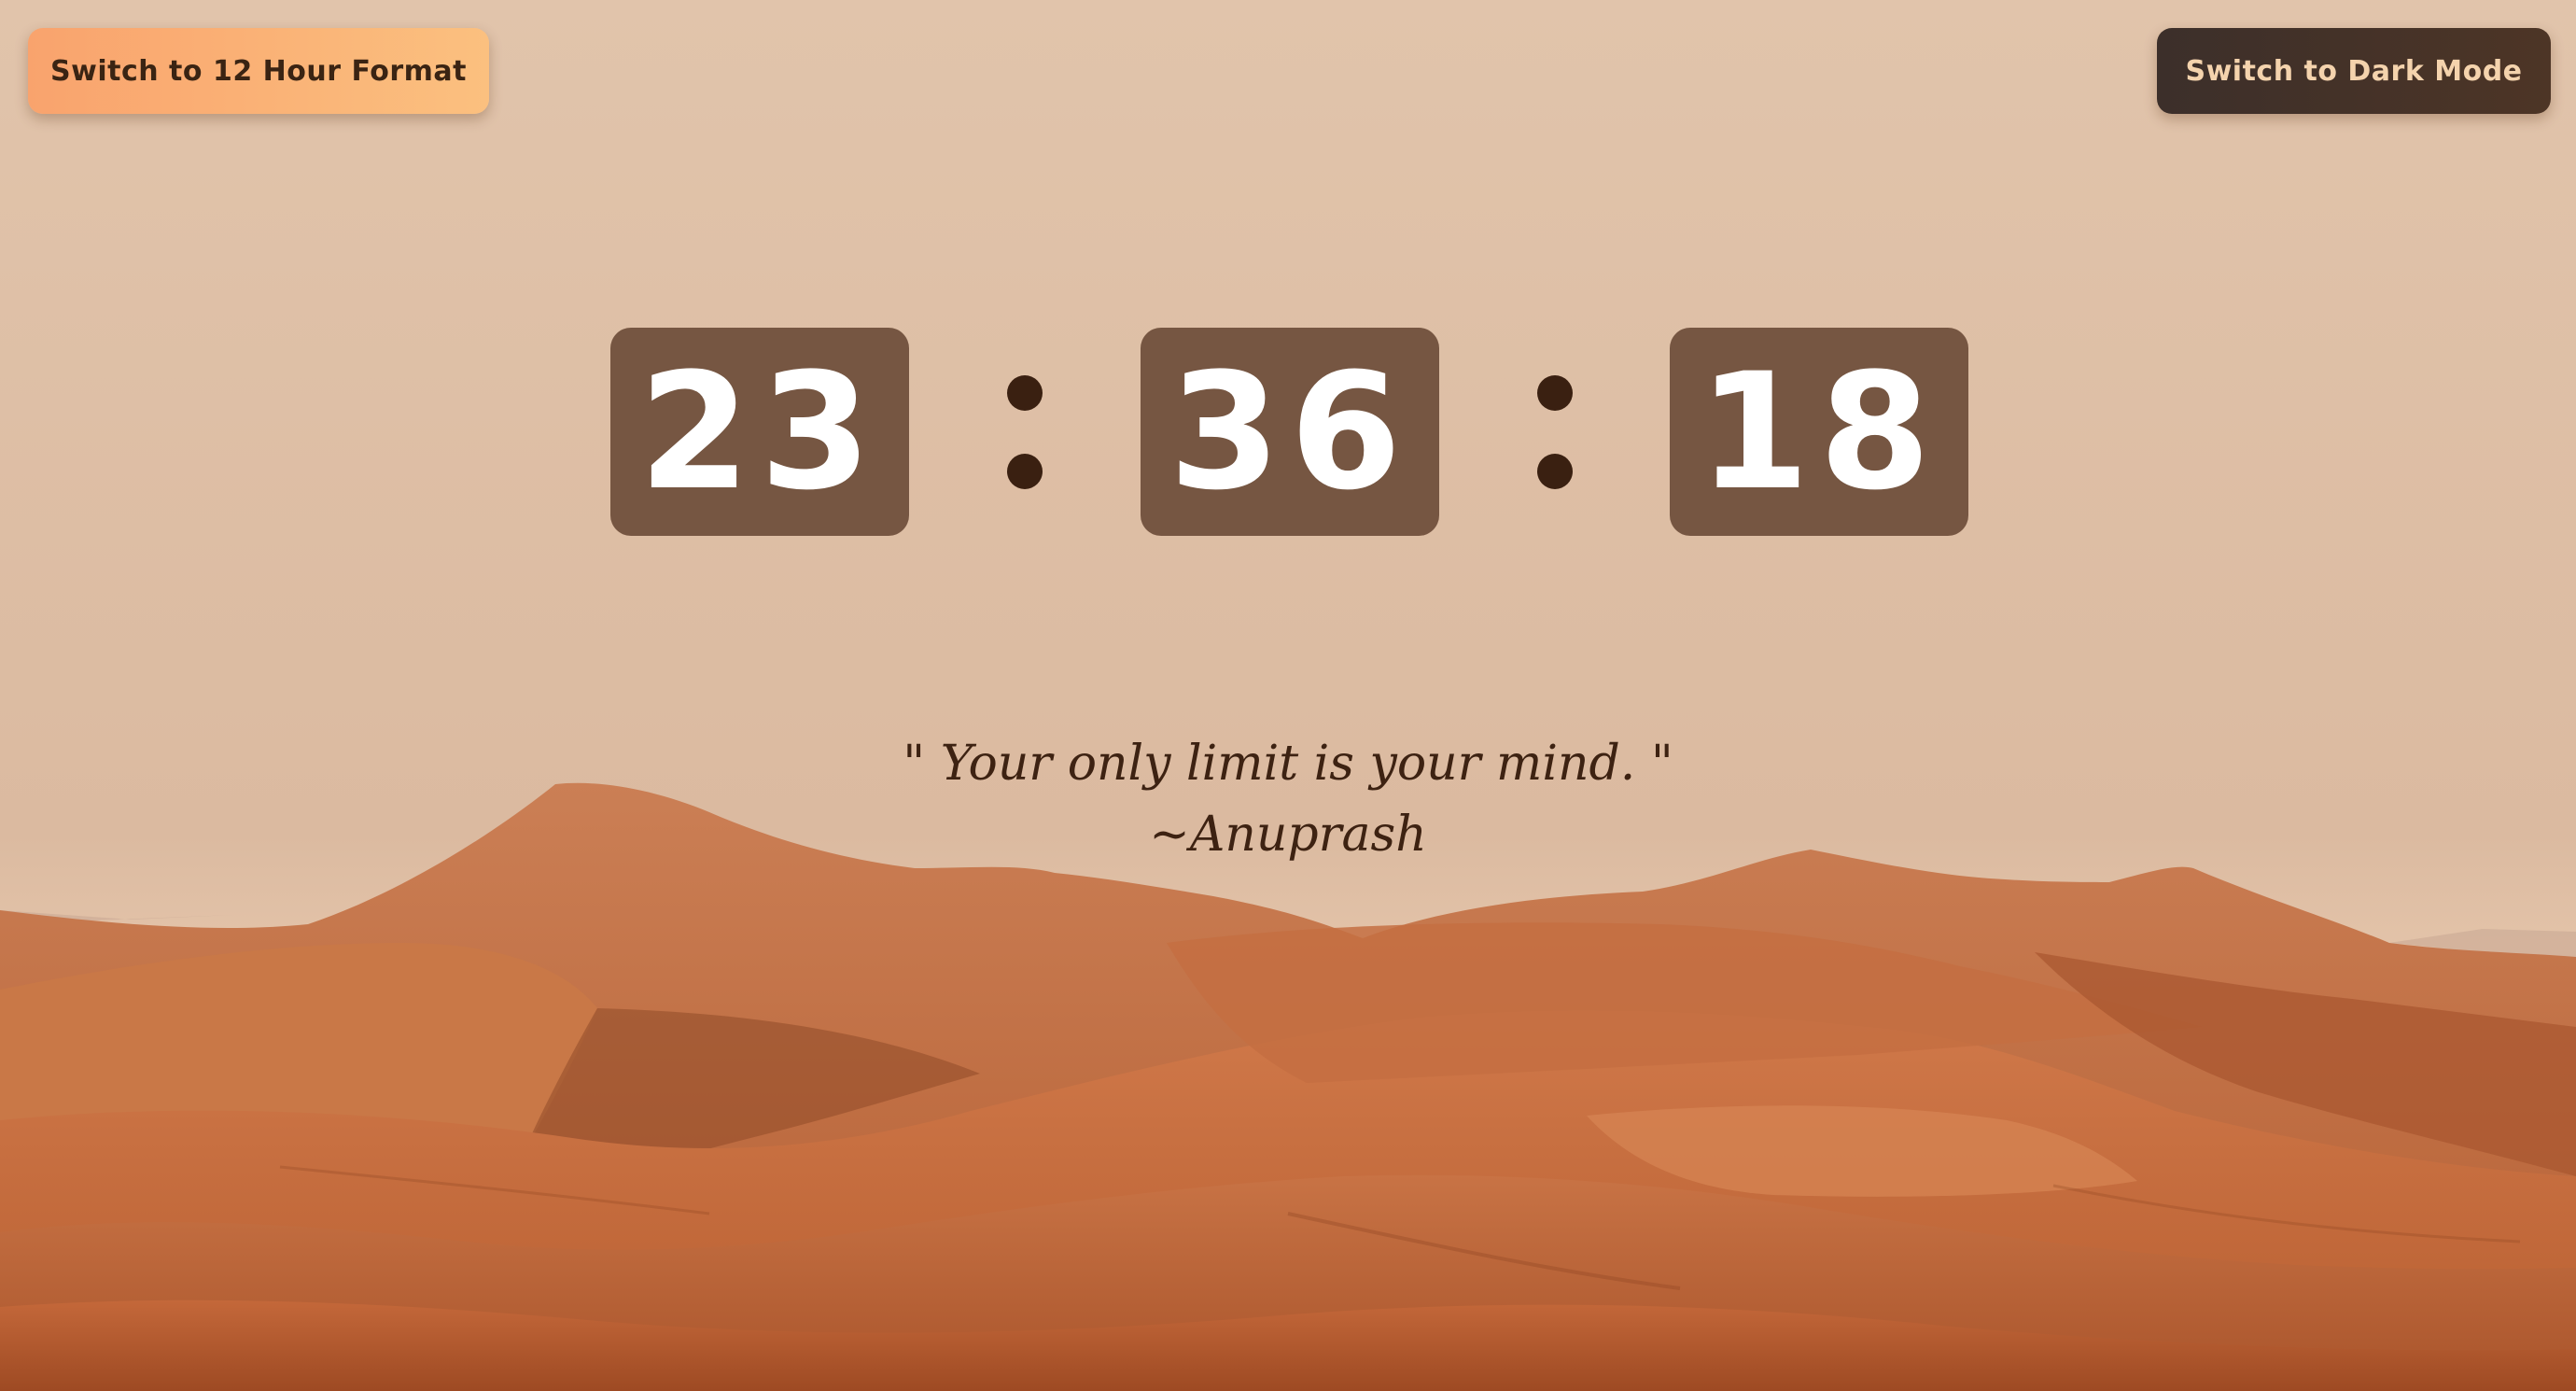 The image size is (2576, 1391). Describe the element at coordinates (1819, 432) in the screenshot. I see `seconds-display: 18` at that location.